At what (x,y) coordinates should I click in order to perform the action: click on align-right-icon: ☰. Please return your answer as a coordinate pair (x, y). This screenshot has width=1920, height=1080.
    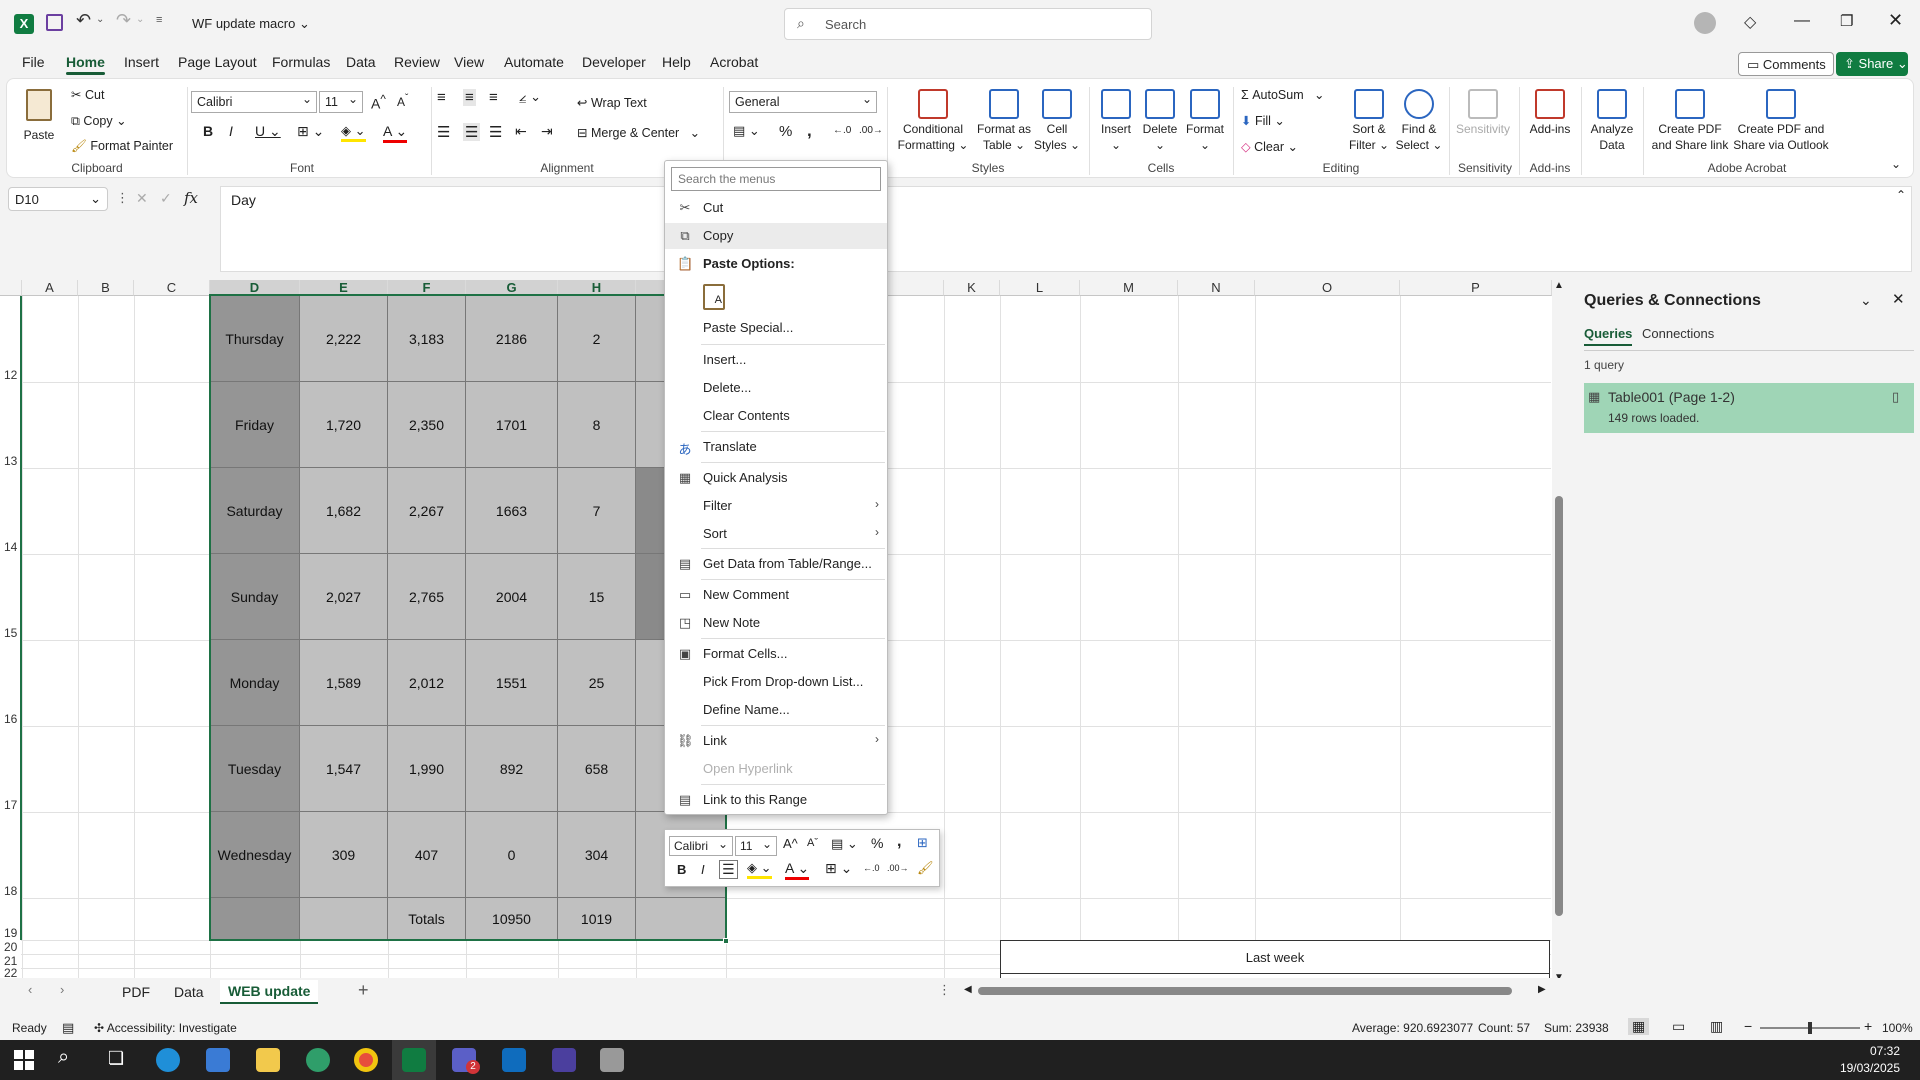
    Looking at the image, I should click on (495, 132).